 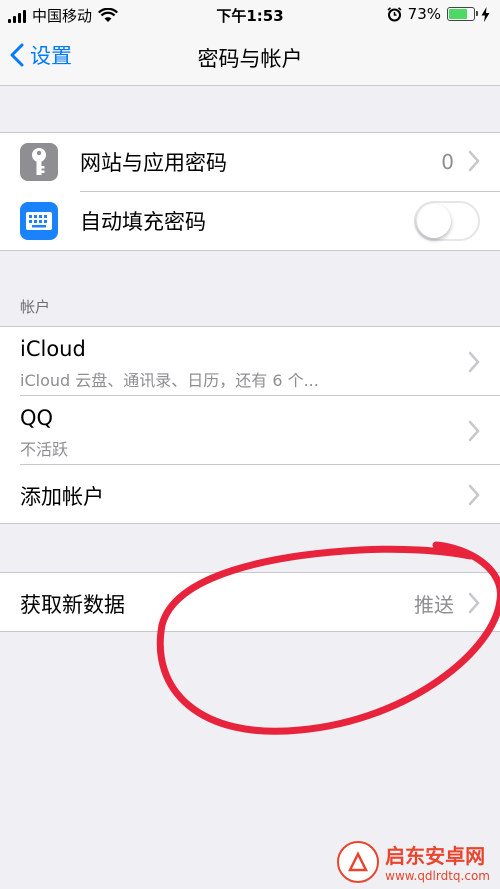 What do you see at coordinates (435, 856) in the screenshot?
I see `watermark-name: 启东安卓网` at bounding box center [435, 856].